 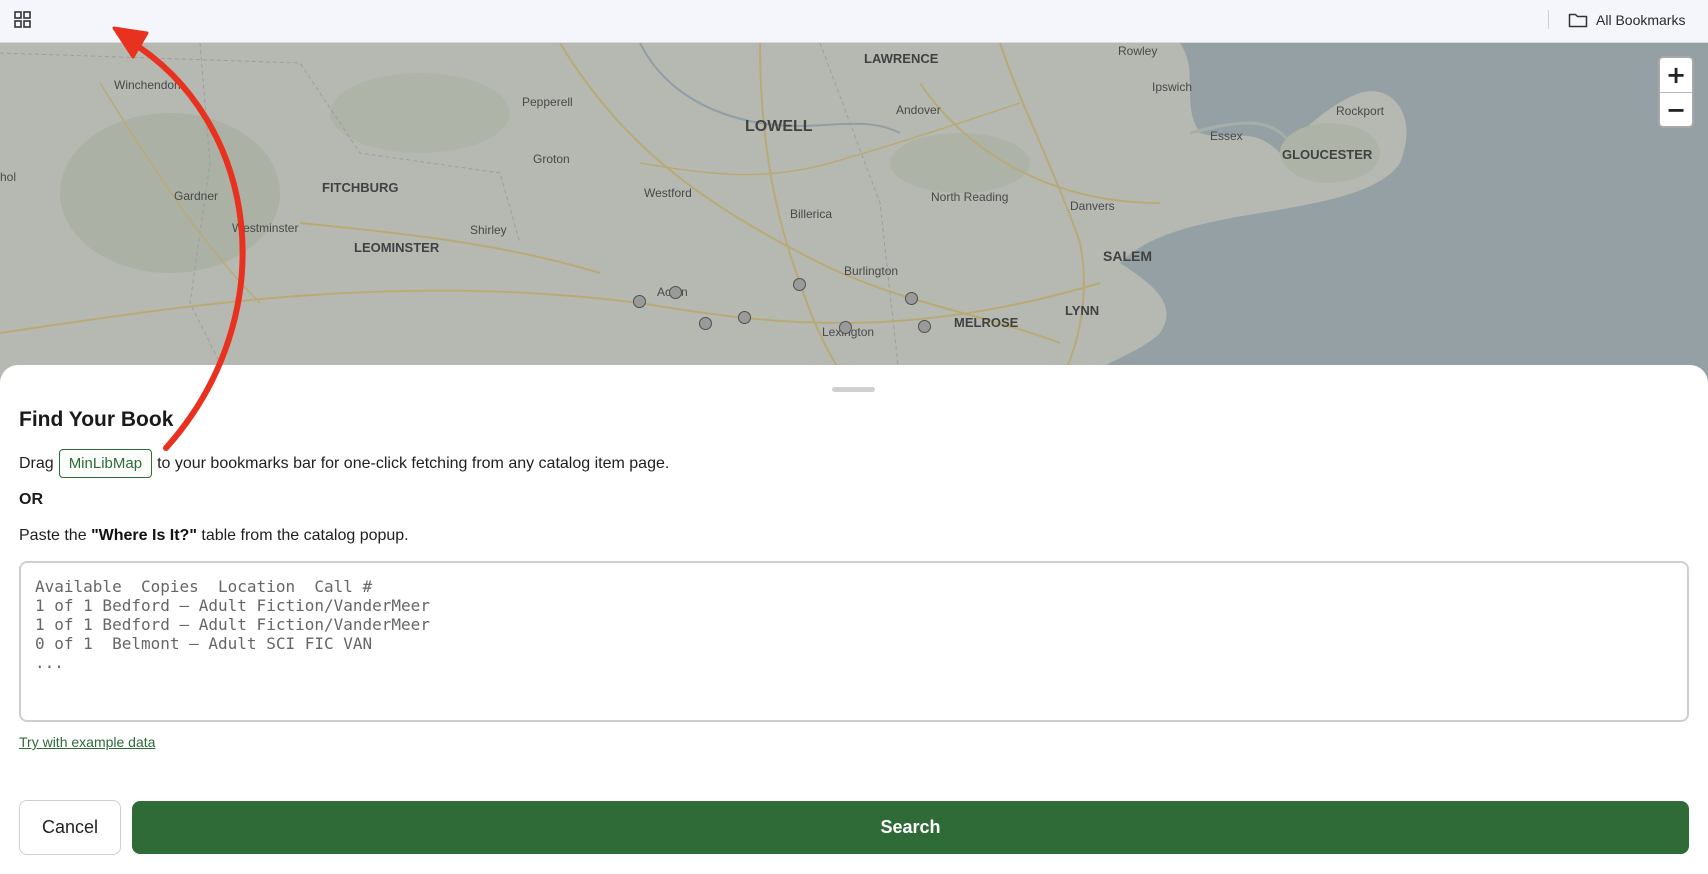 What do you see at coordinates (1641, 20) in the screenshot?
I see `all-bookmarks-label: All Bookmarks` at bounding box center [1641, 20].